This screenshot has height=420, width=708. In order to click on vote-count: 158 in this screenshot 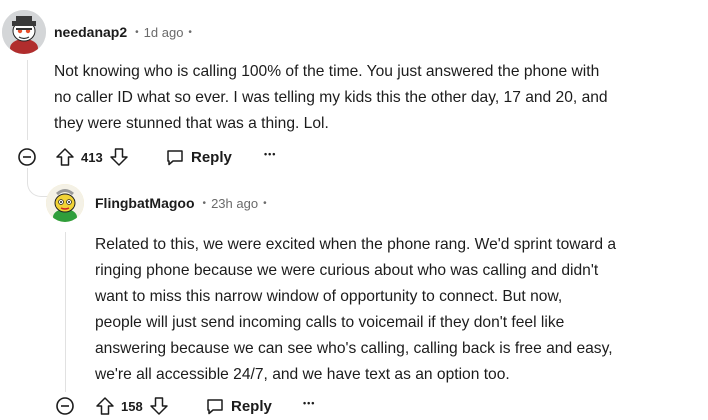, I will do `click(132, 406)`.